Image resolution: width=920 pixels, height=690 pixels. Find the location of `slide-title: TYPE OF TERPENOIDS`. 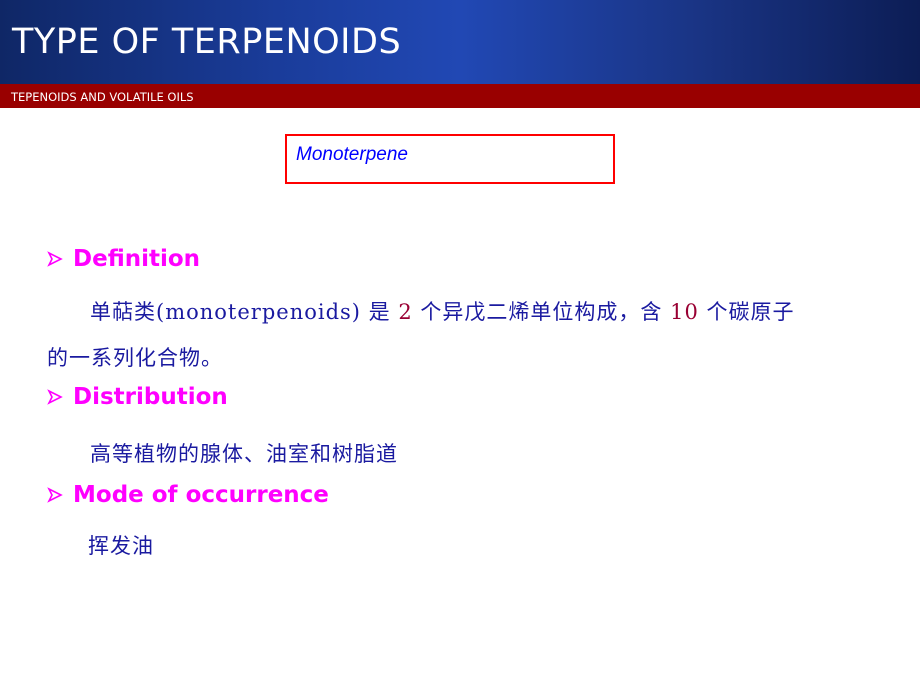

slide-title: TYPE OF TERPENOIDS is located at coordinates (207, 42).